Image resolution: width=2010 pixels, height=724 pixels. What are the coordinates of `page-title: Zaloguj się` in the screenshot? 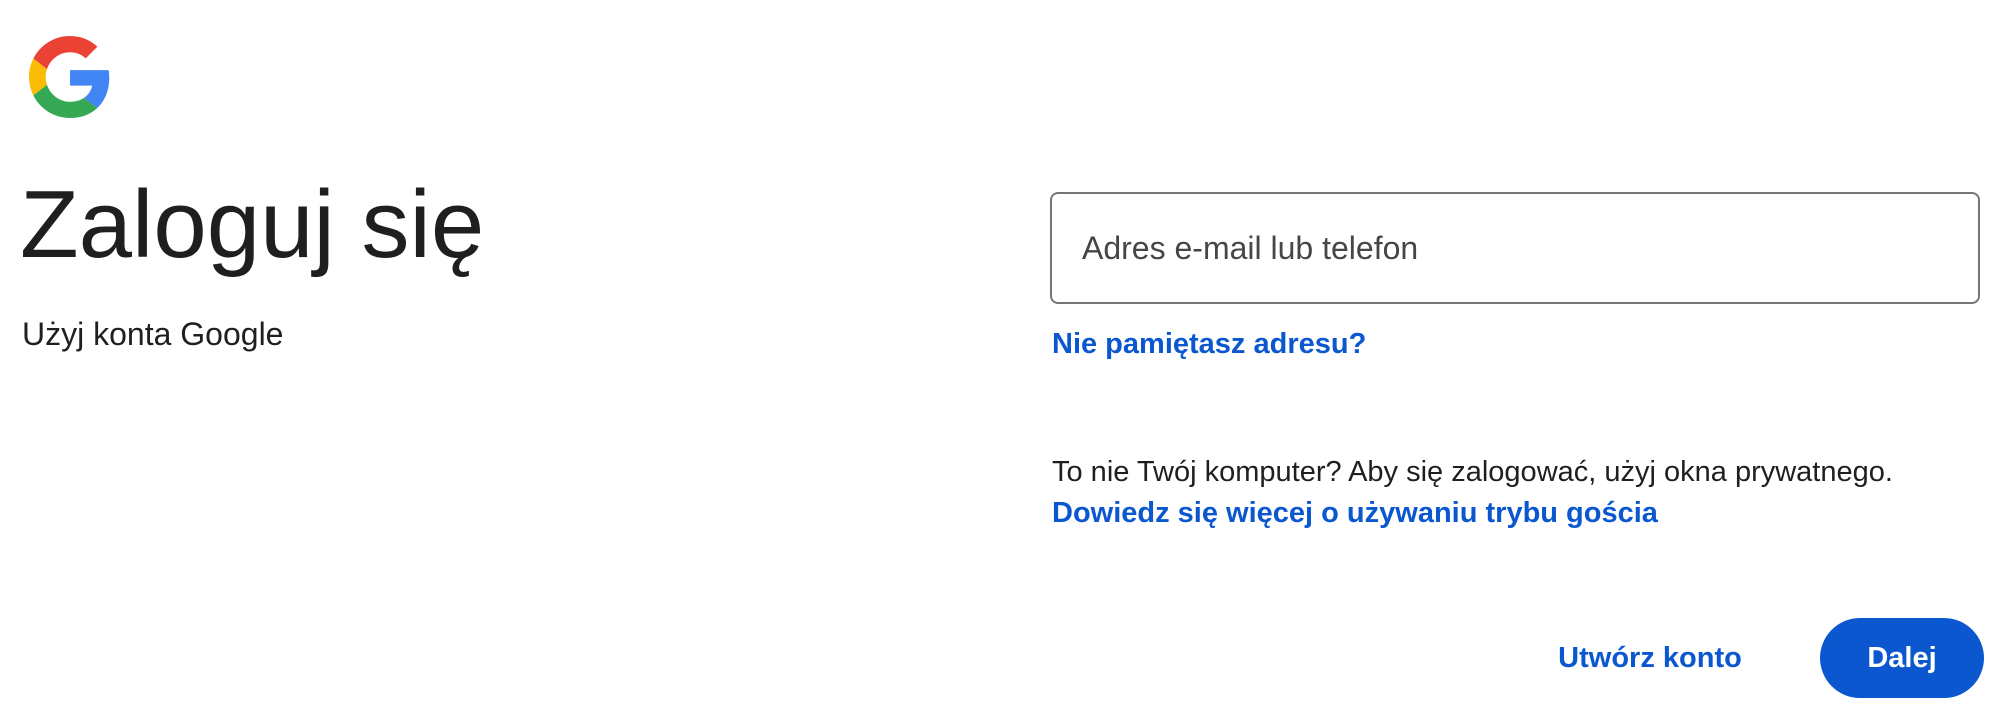 It's located at (252, 224).